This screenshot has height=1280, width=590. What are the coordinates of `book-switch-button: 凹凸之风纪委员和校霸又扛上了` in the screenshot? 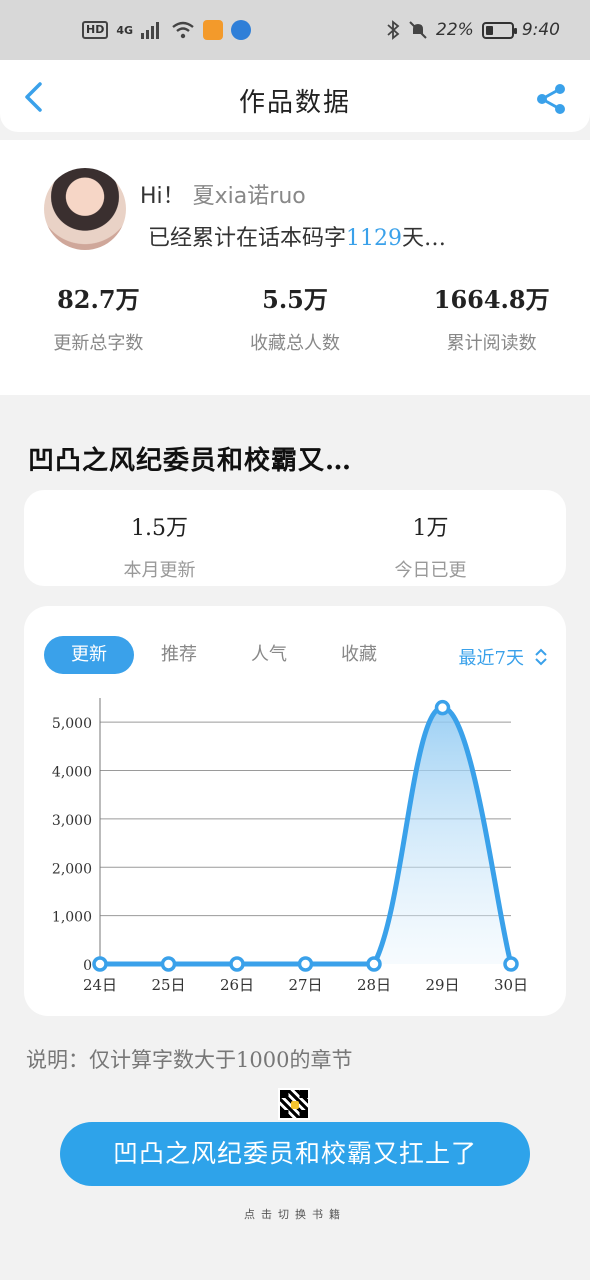 It's located at (295, 1154).